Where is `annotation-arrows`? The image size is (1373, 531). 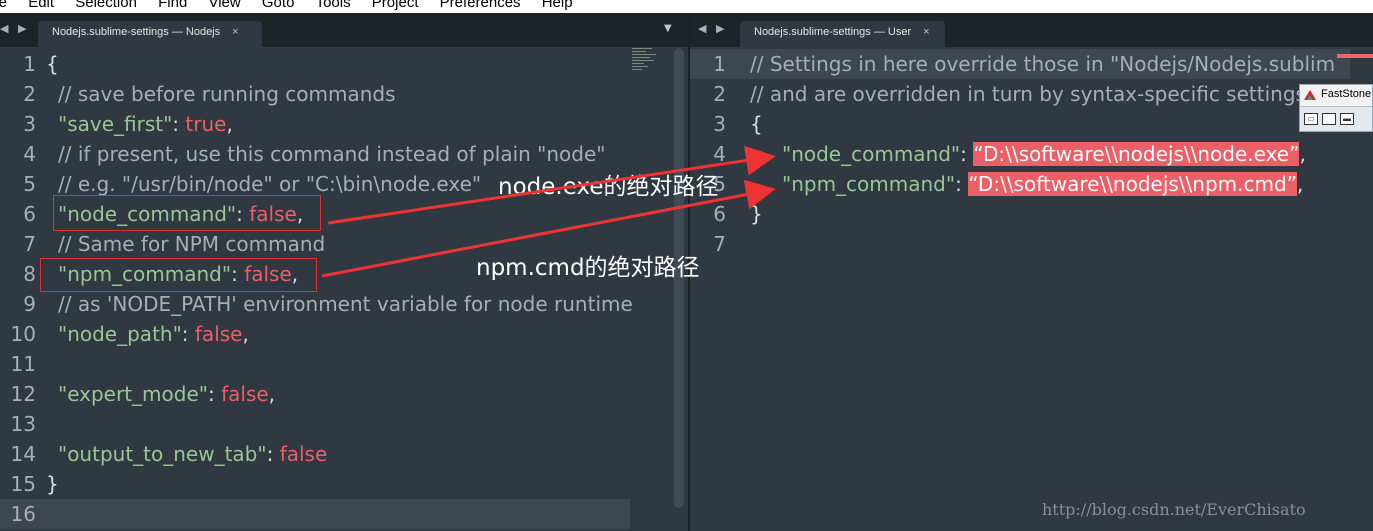
annotation-arrows is located at coordinates (548, 211).